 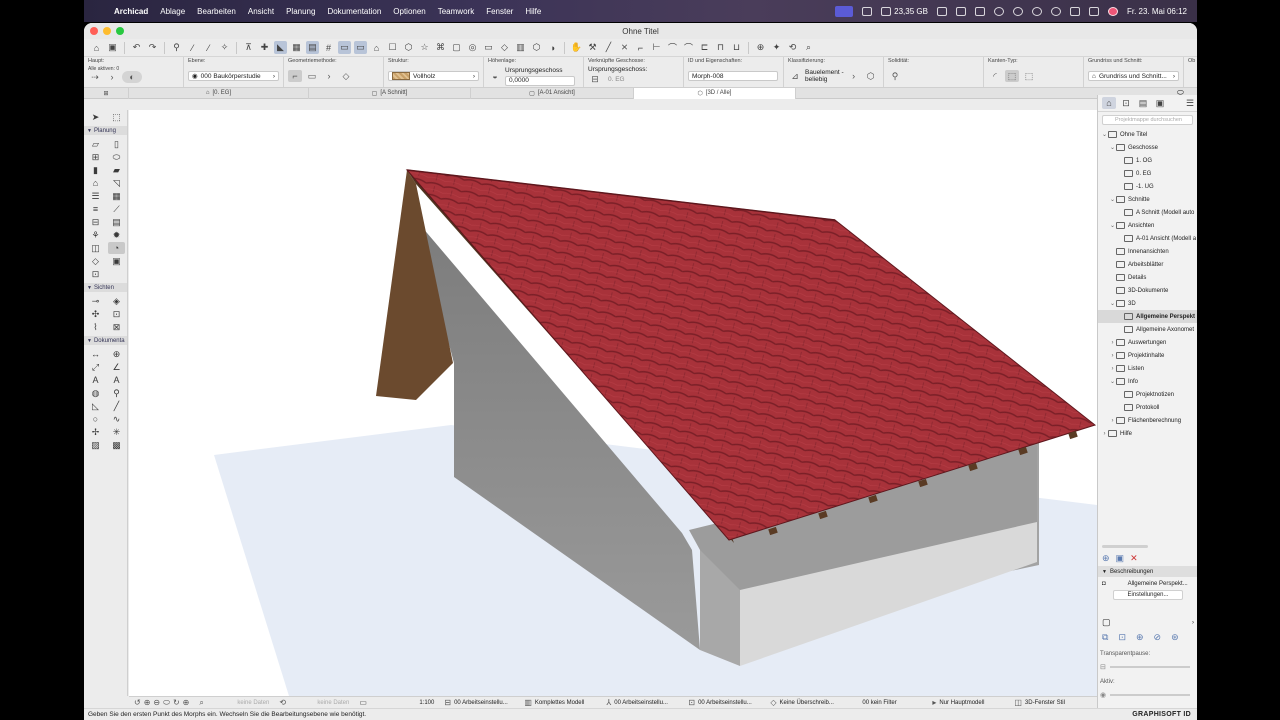 What do you see at coordinates (95, 144) in the screenshot?
I see `wall-tool-icon: ▱` at bounding box center [95, 144].